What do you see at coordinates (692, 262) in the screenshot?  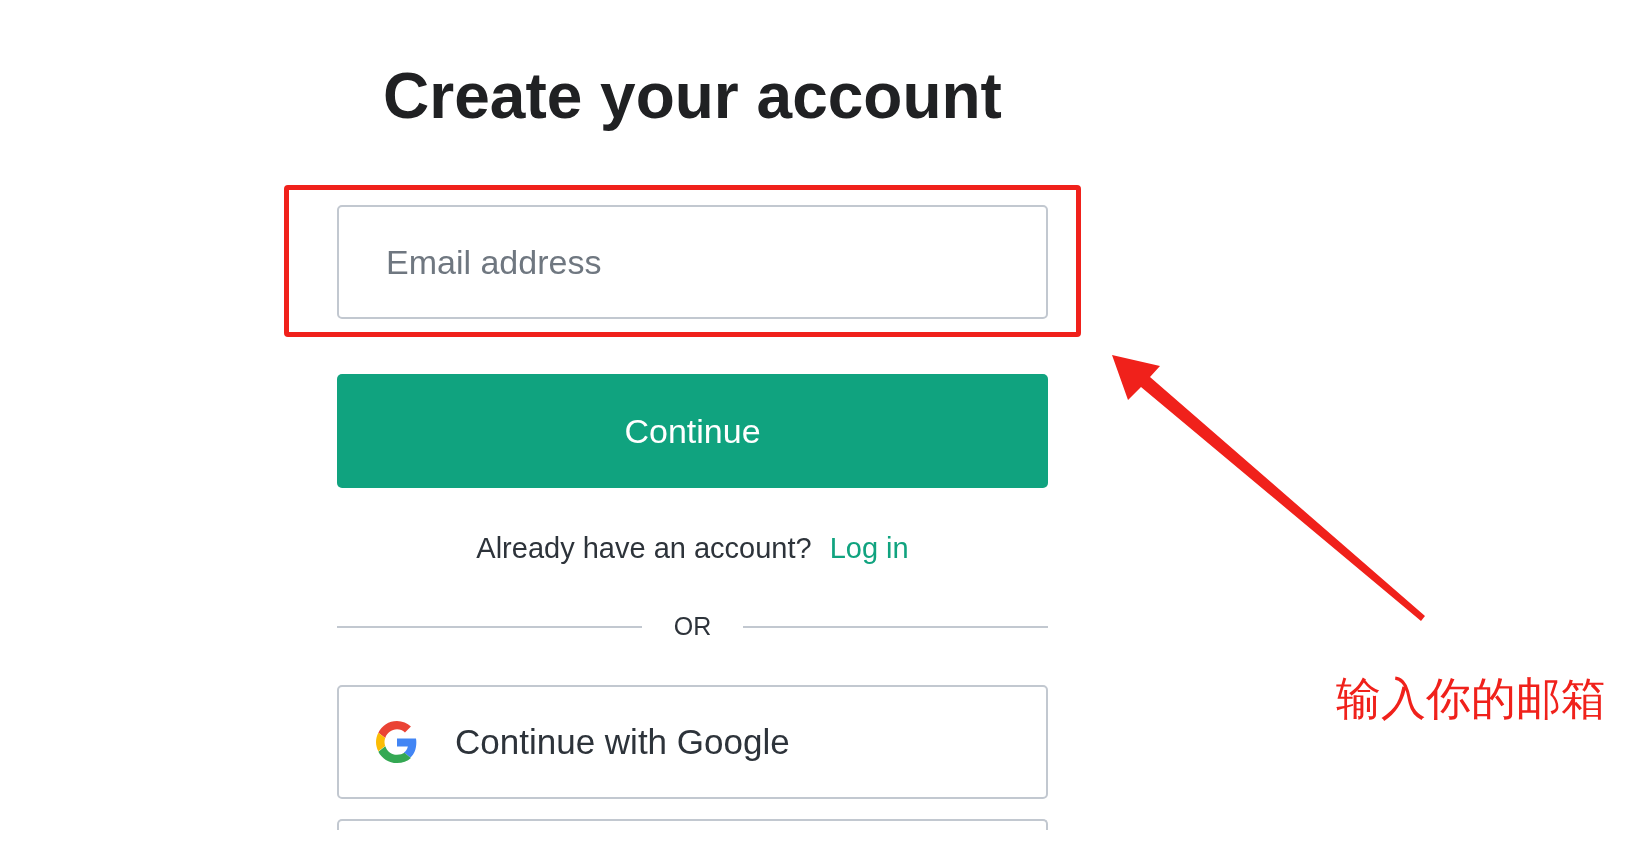 I see `email-field: Email address` at bounding box center [692, 262].